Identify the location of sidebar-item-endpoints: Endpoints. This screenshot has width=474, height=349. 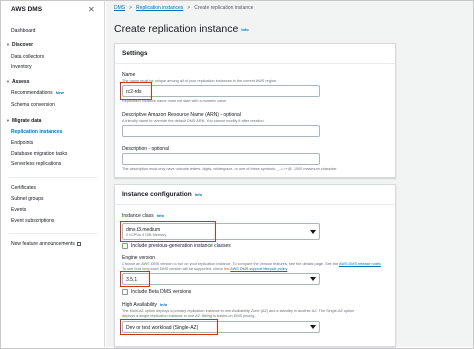
(22, 143).